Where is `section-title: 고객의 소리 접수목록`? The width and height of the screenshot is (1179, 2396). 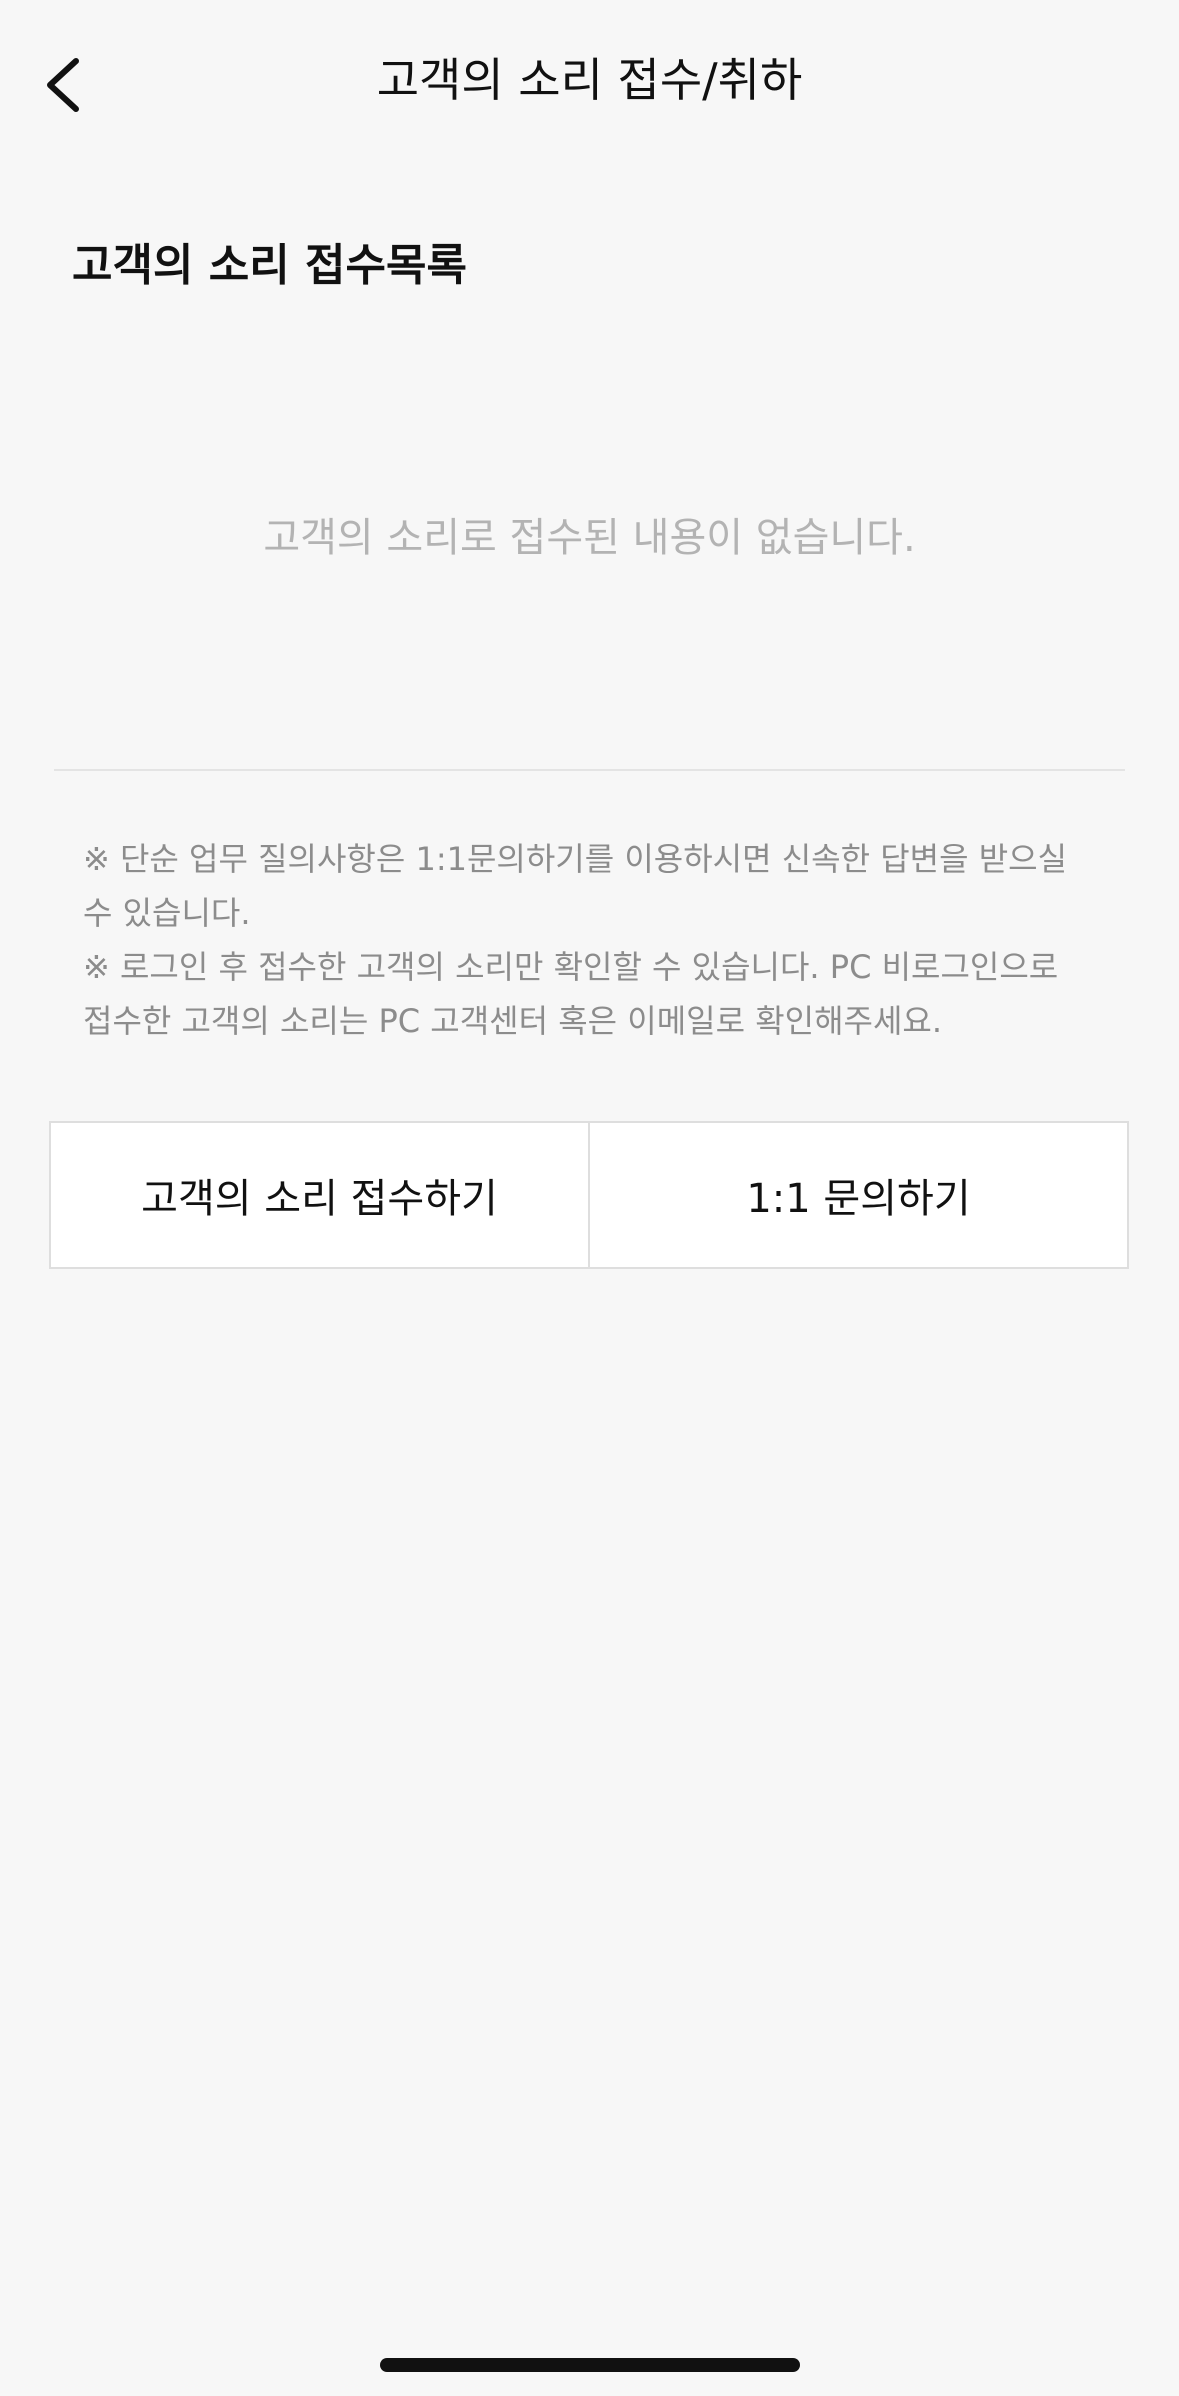
section-title: 고객의 소리 접수목록 is located at coordinates (269, 265).